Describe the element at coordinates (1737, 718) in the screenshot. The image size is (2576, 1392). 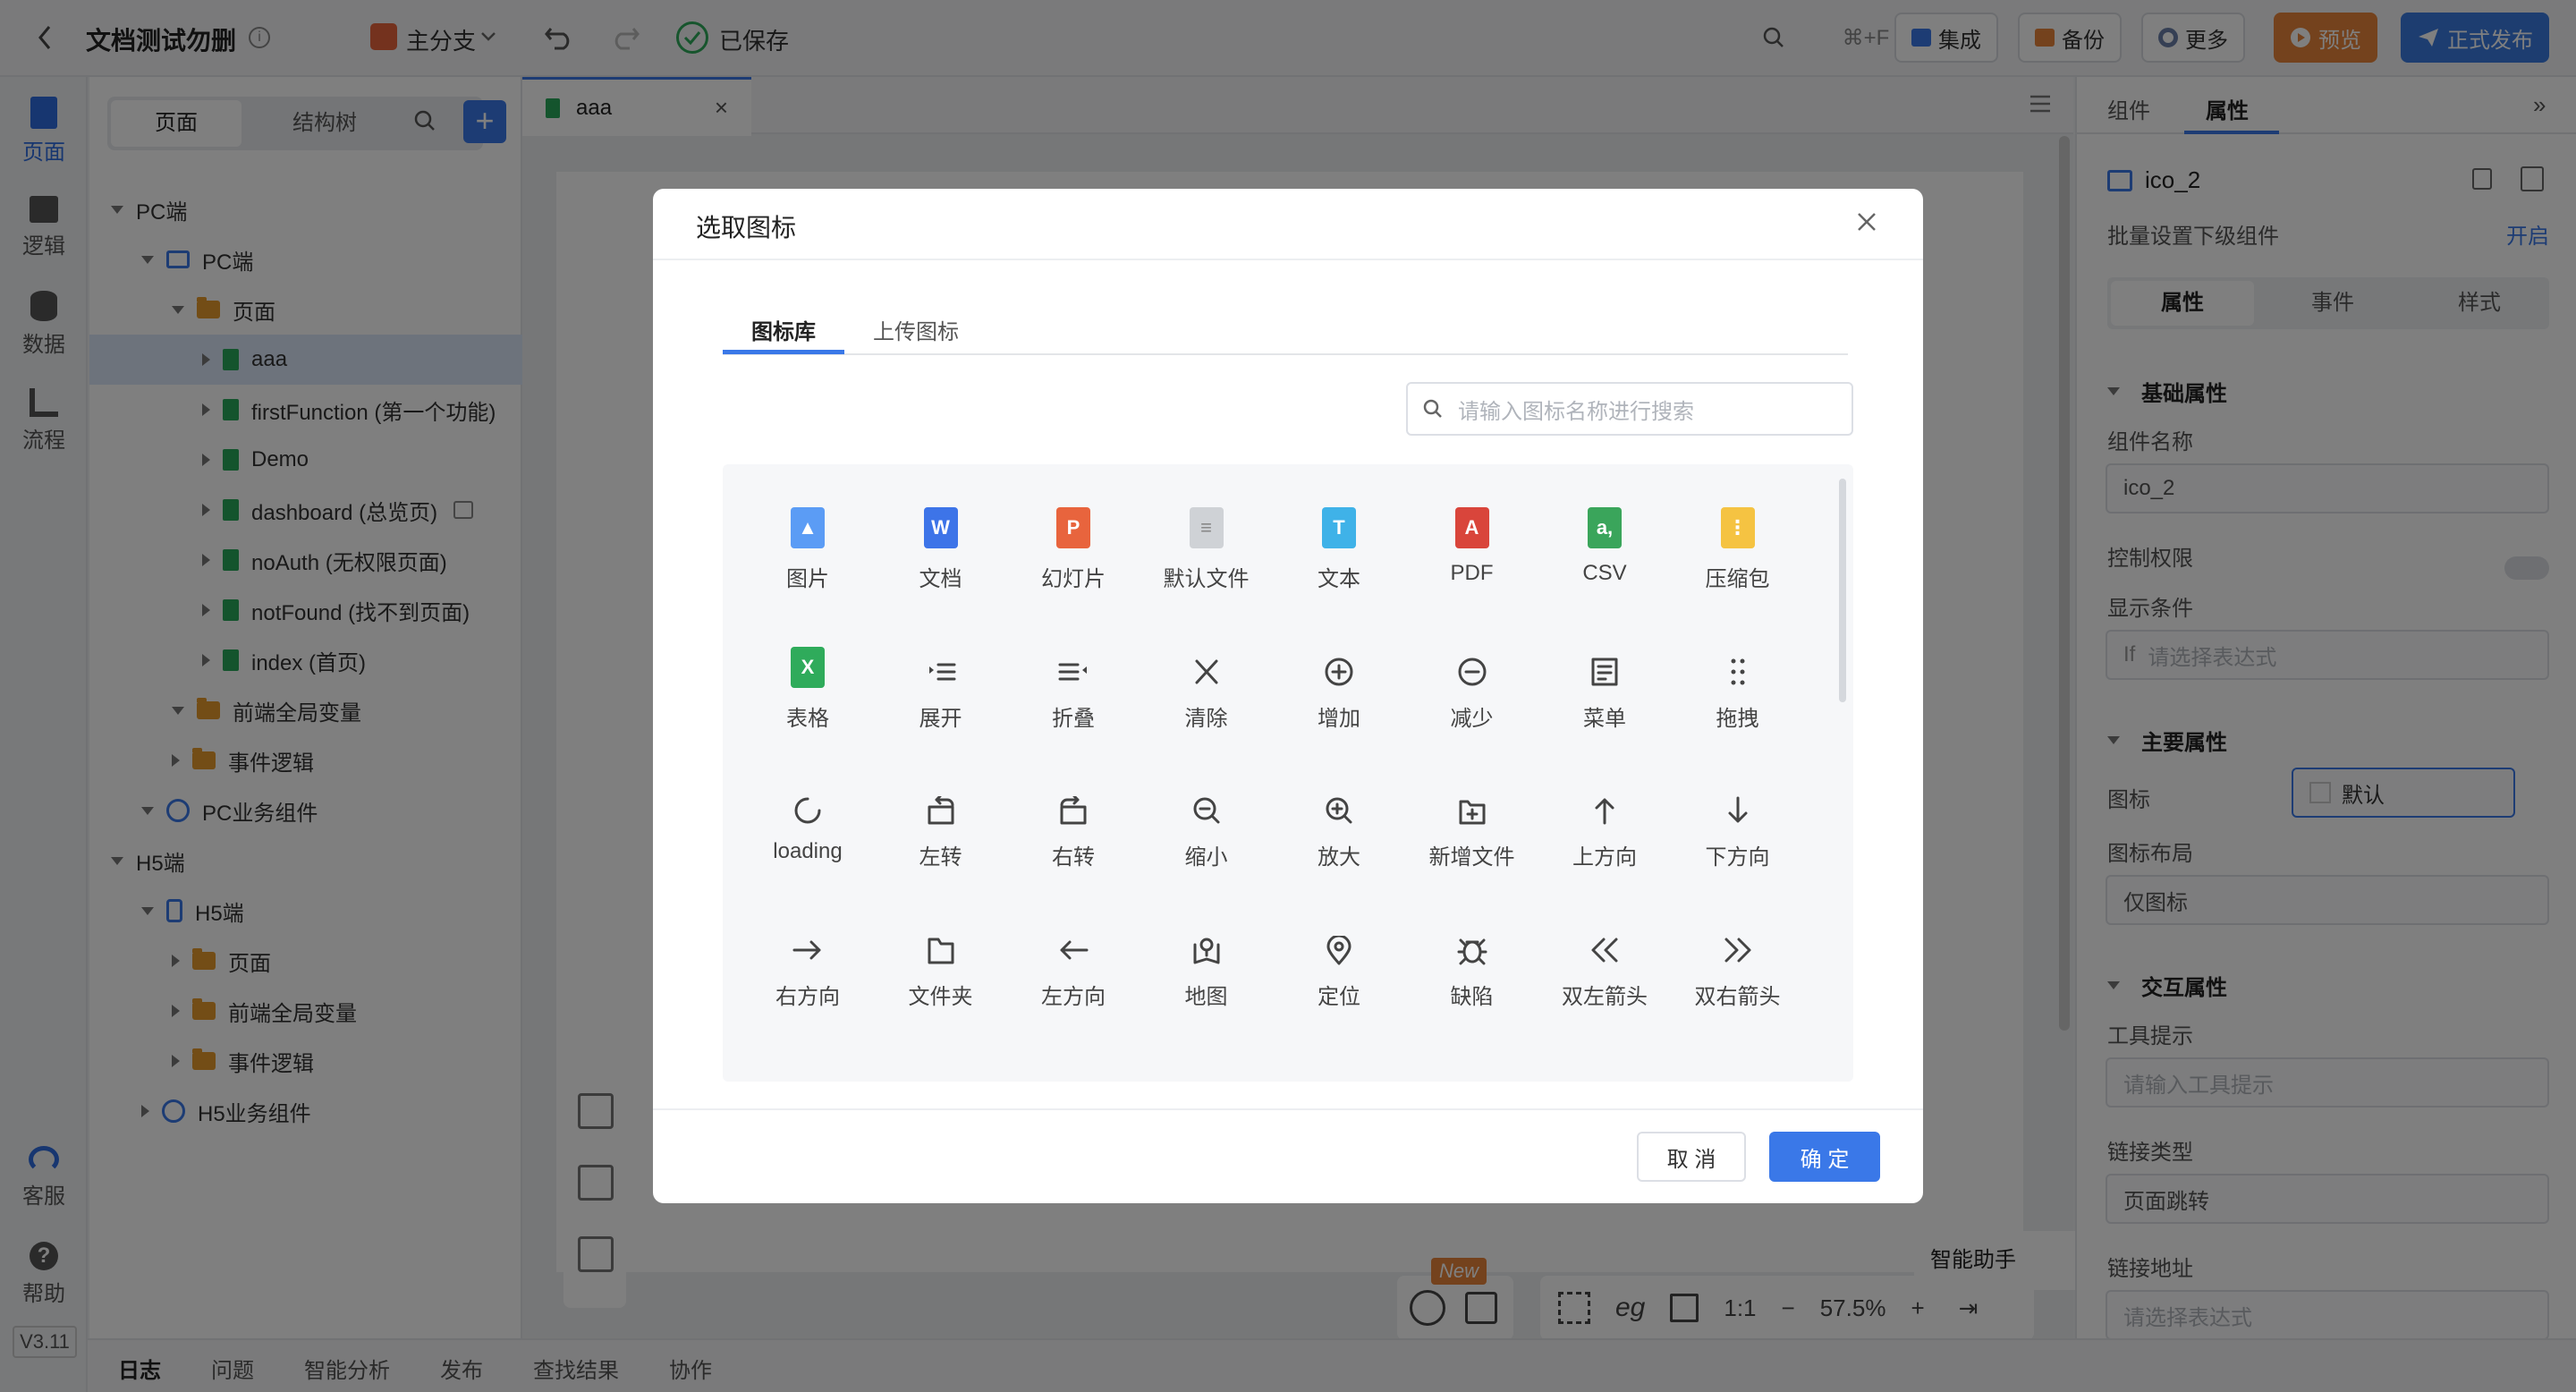
I see `icon-option-label: 拖拽` at that location.